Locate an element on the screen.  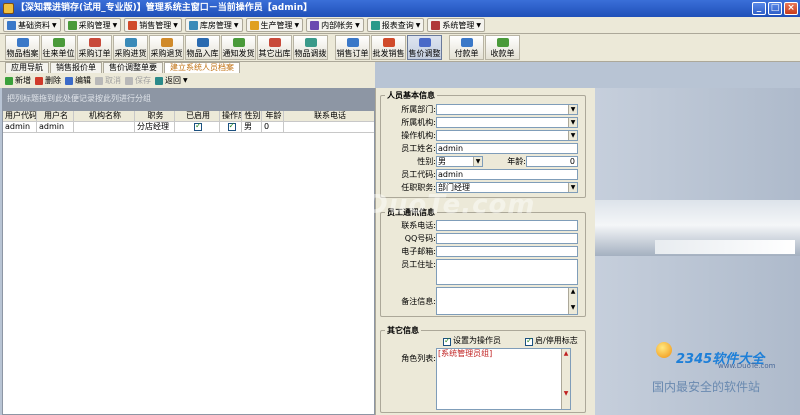
close-button: × is located at coordinates (791, 8).